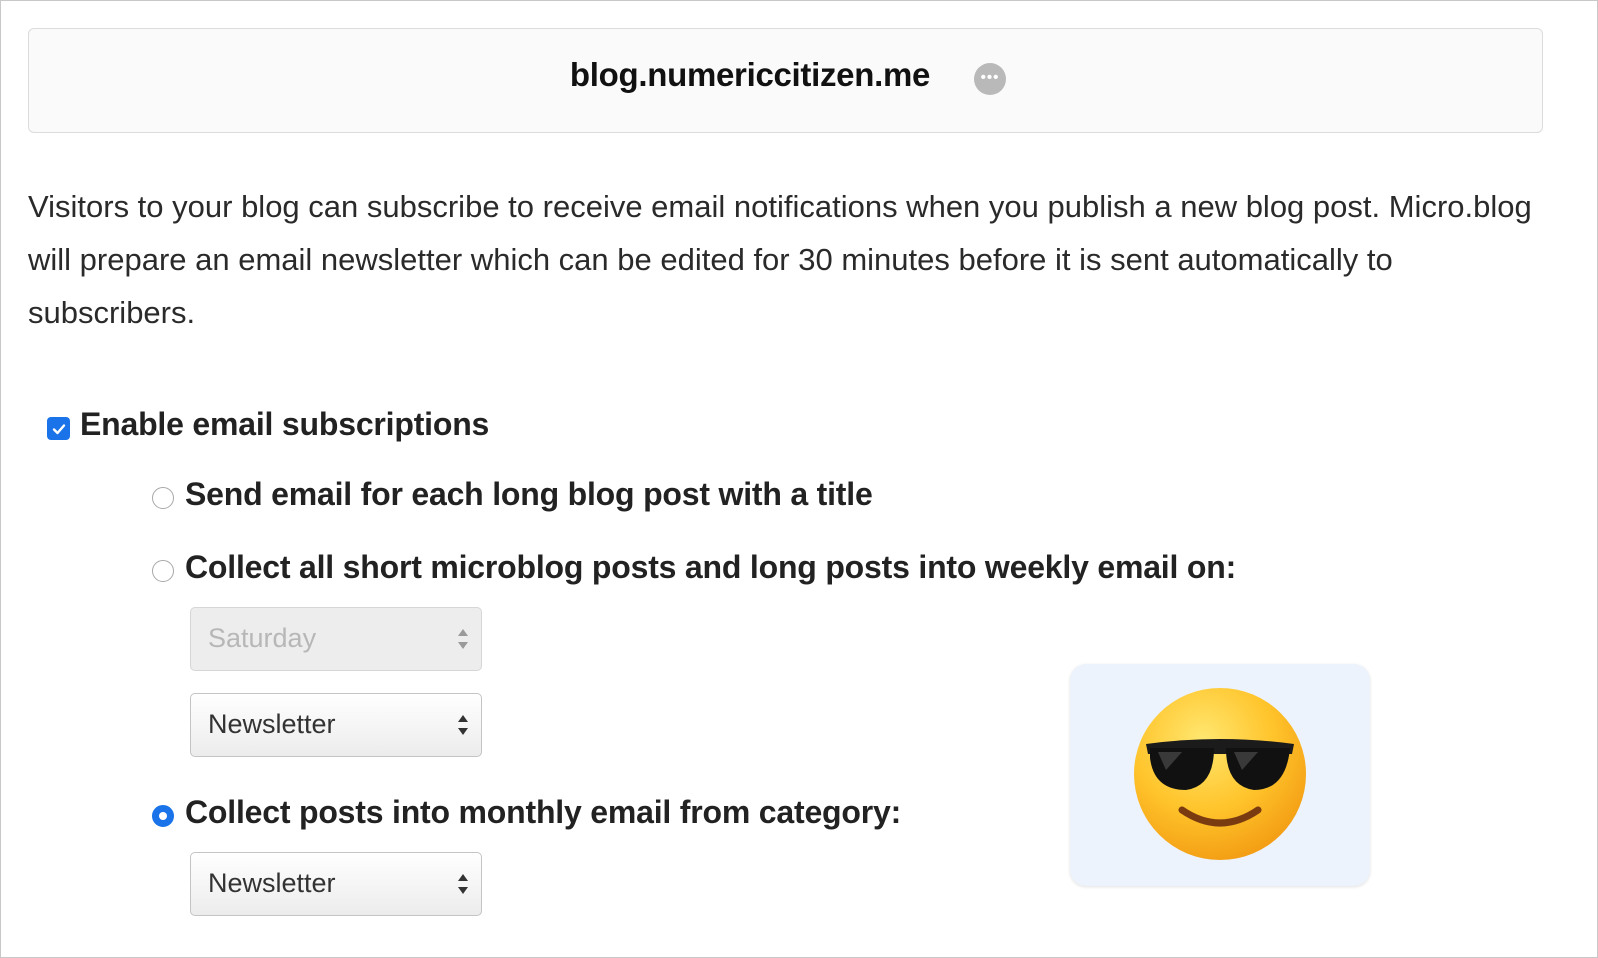 This screenshot has height=958, width=1598. What do you see at coordinates (272, 724) in the screenshot?
I see `weekly-category-select-value: Newsletter` at bounding box center [272, 724].